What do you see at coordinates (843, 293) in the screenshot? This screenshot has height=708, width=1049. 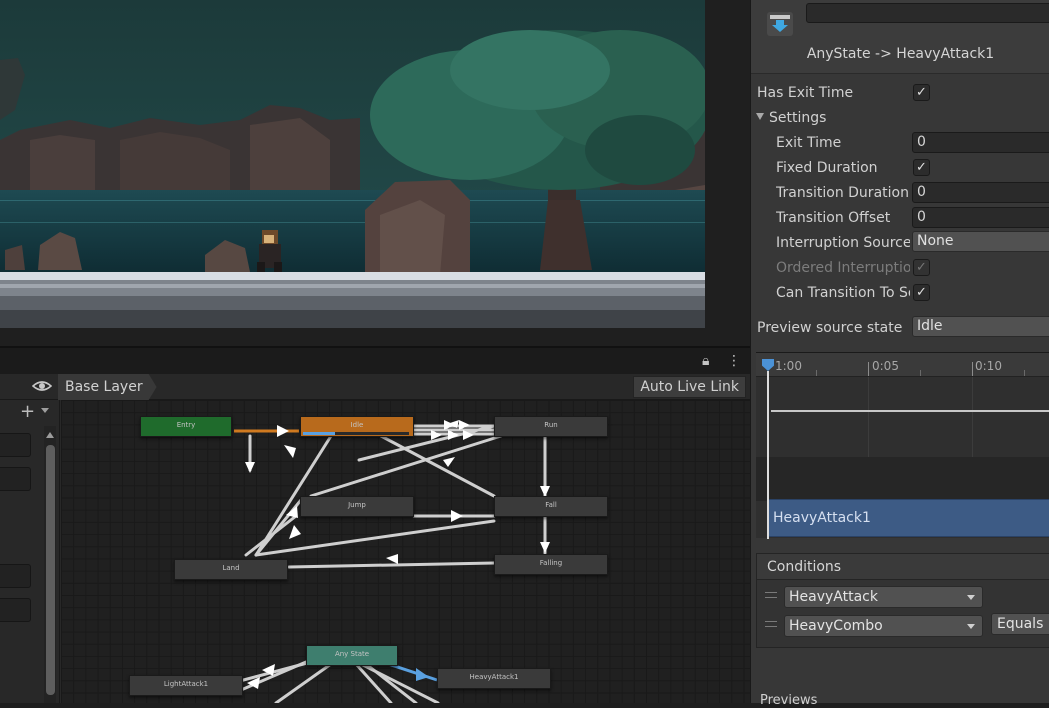 I see `can-transition-to-self-label: Can Transition To Self` at bounding box center [843, 293].